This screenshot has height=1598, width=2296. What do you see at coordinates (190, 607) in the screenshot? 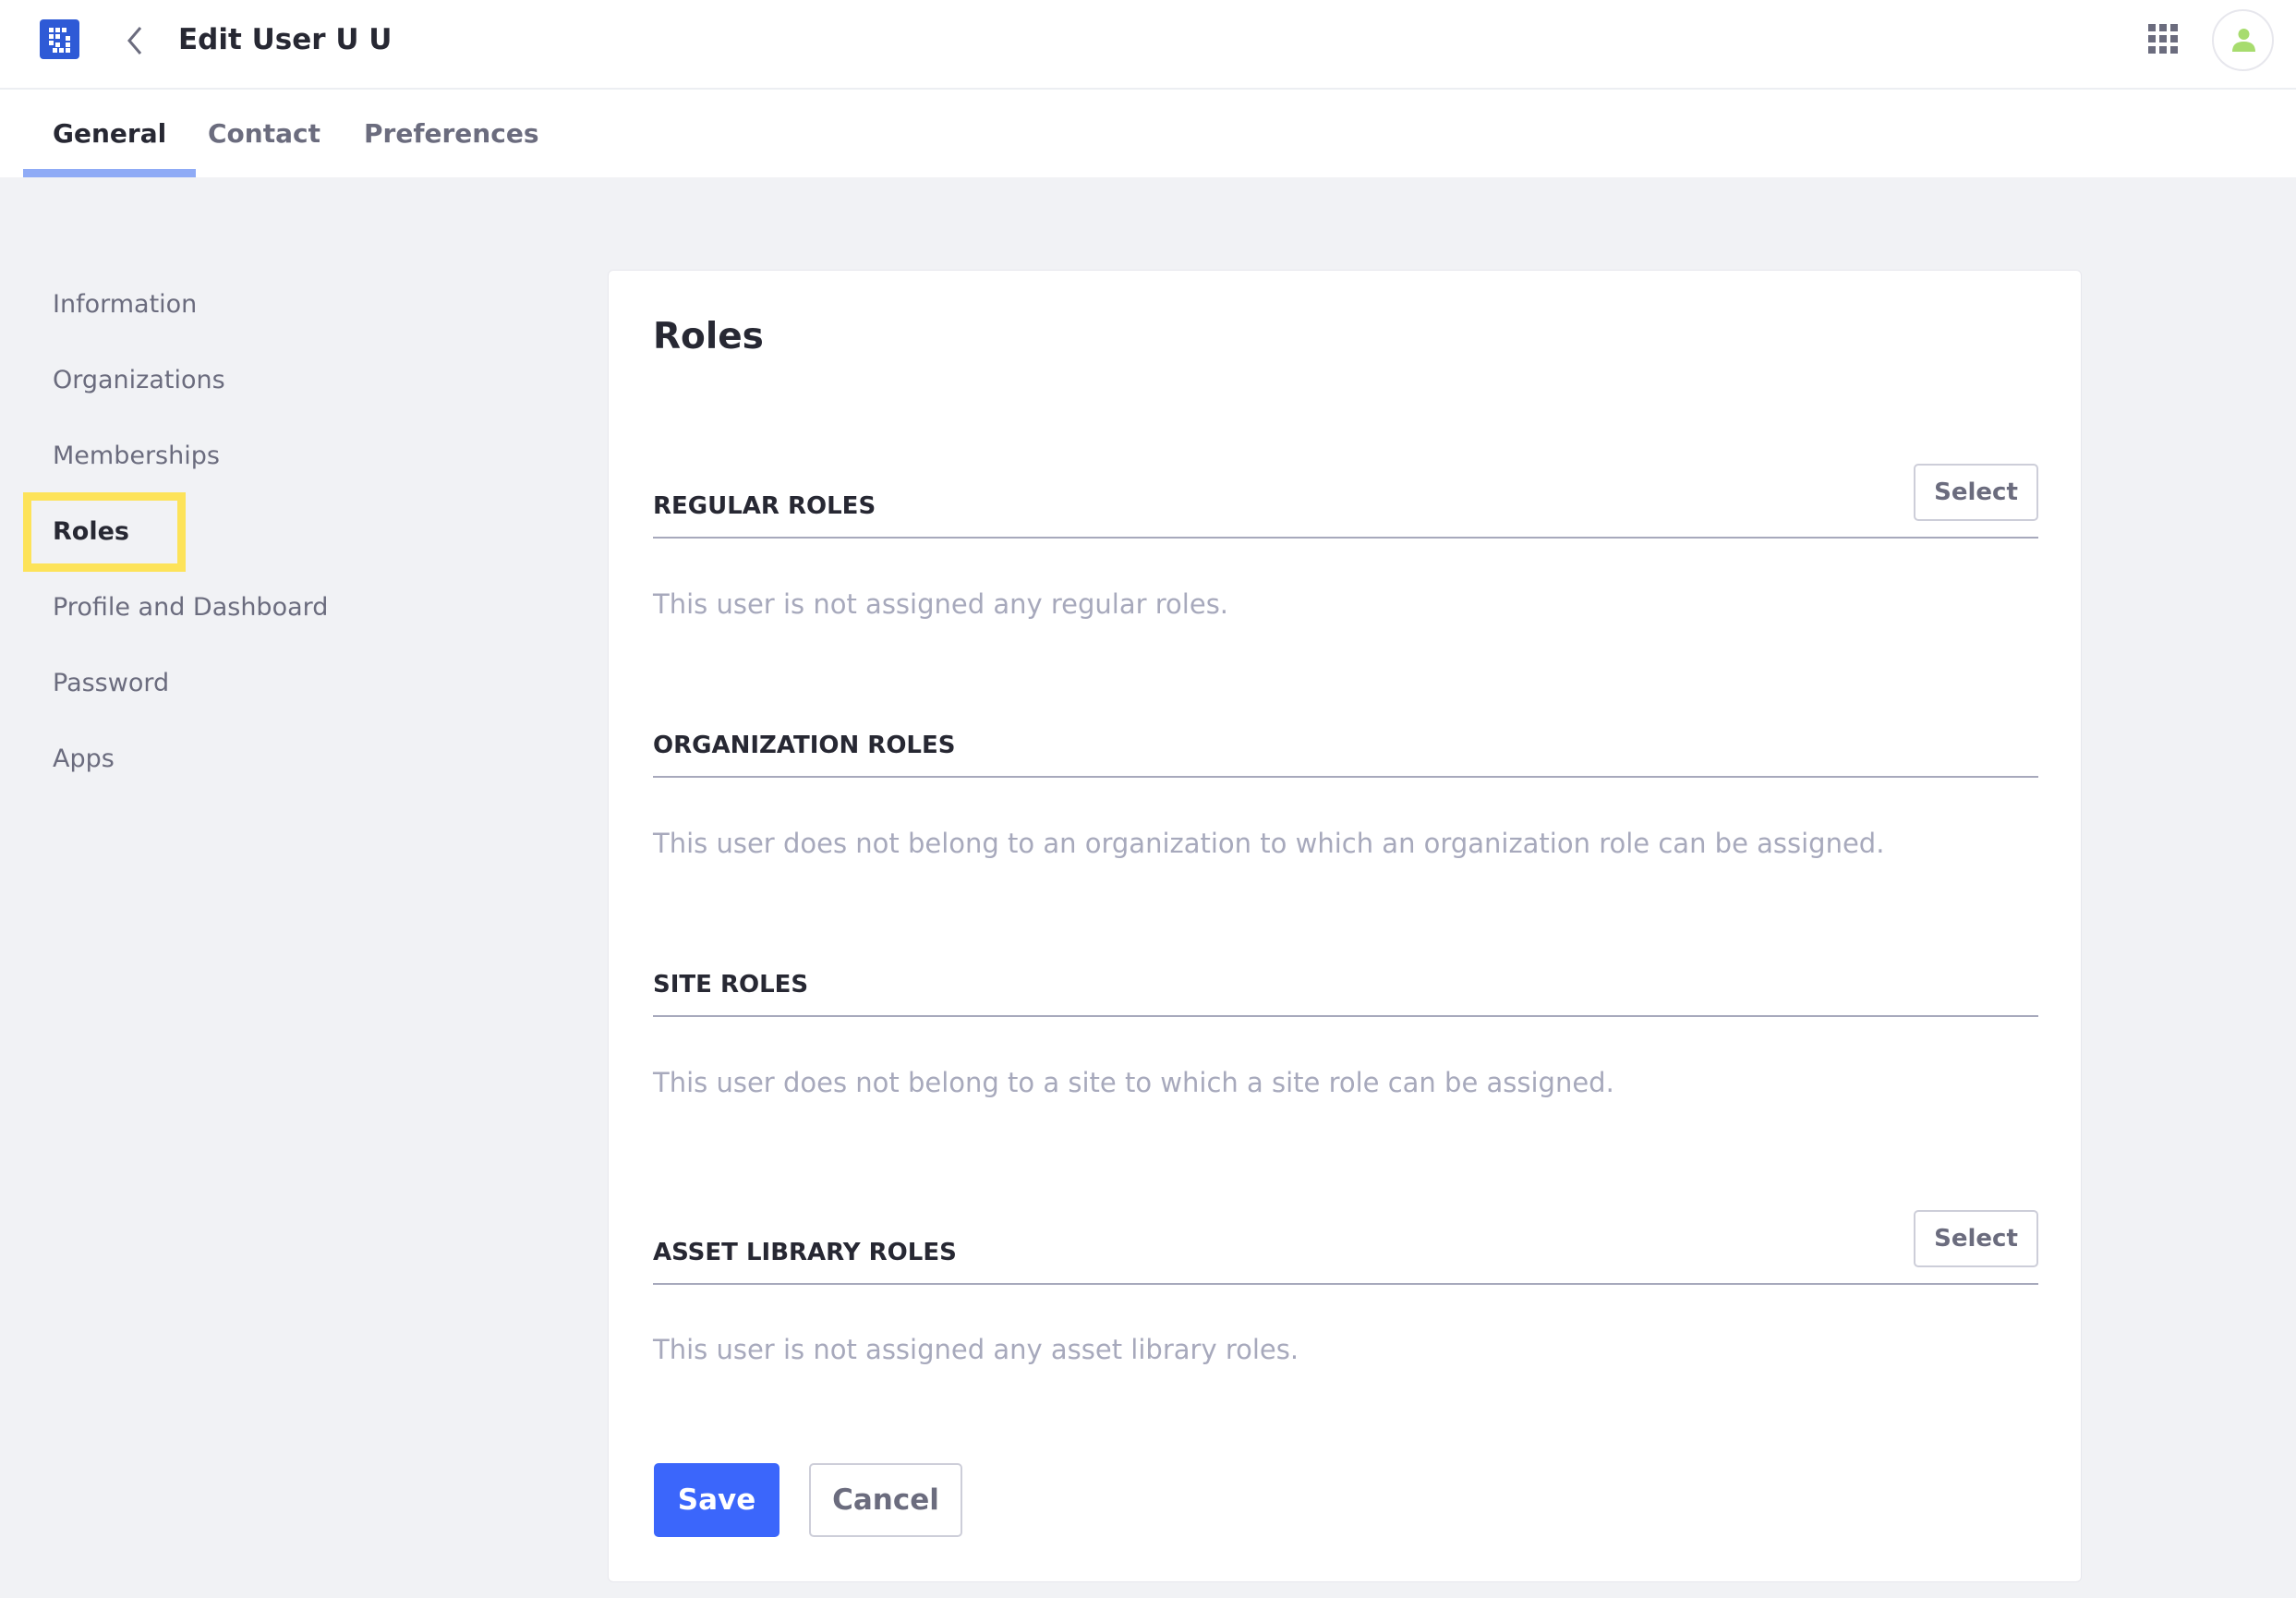
I see `sidebar-item-profile-and-dashboard: Profile and Dashboard` at bounding box center [190, 607].